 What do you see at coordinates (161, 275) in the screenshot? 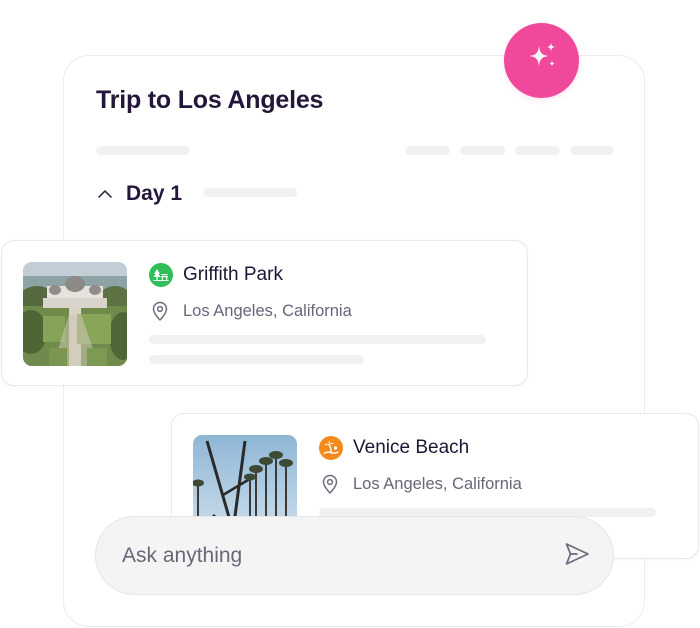
I see `park-icon` at bounding box center [161, 275].